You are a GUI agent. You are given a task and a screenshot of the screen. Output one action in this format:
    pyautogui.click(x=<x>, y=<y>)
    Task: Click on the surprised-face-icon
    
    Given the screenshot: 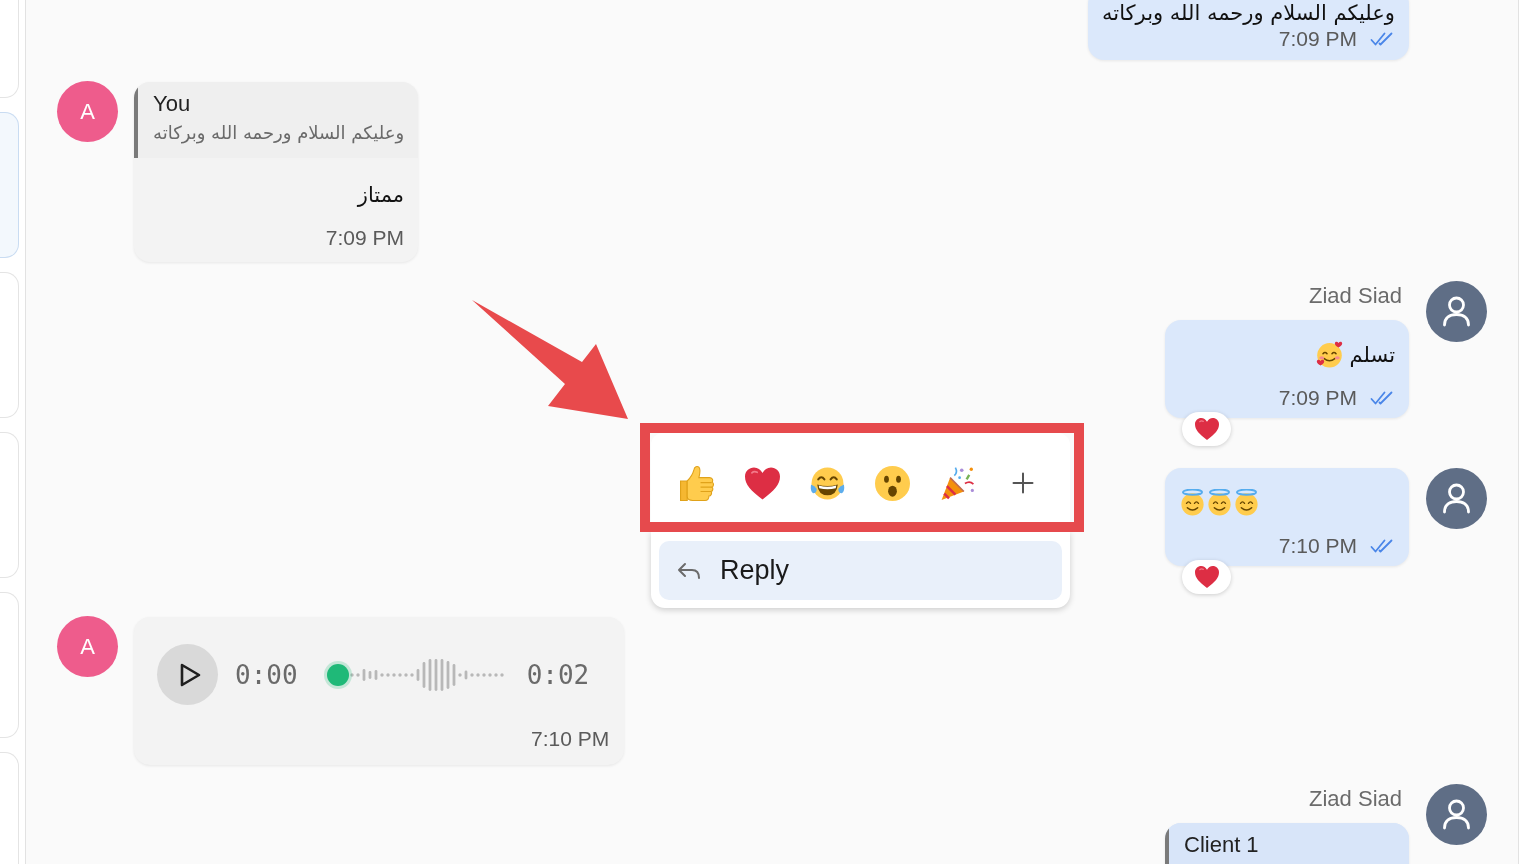 What is the action you would take?
    pyautogui.click(x=892, y=483)
    